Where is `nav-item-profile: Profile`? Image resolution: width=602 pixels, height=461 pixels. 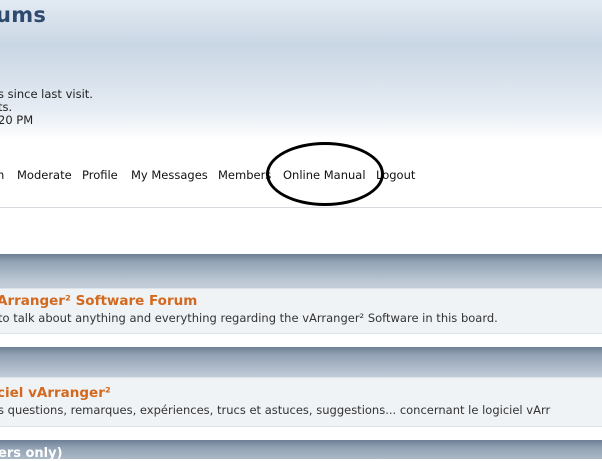 nav-item-profile: Profile is located at coordinates (100, 175).